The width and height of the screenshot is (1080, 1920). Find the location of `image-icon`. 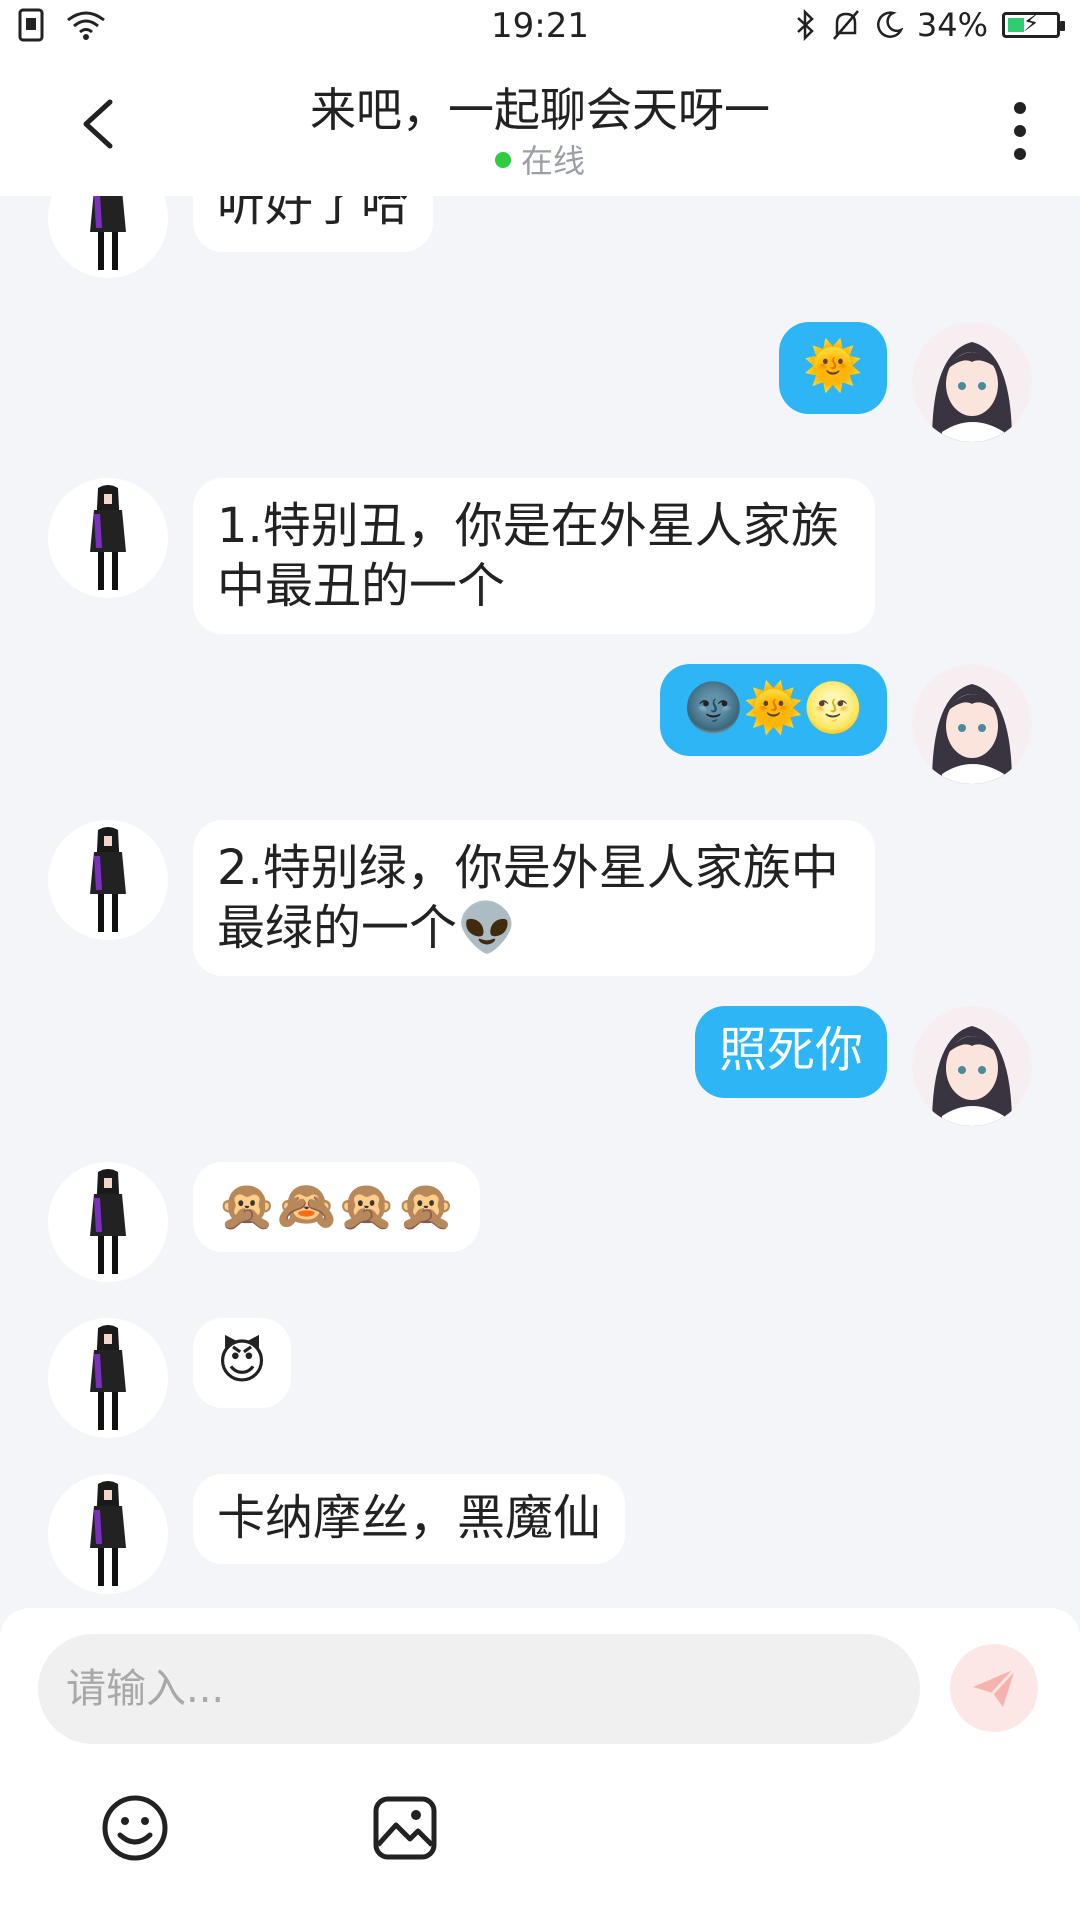

image-icon is located at coordinates (405, 1828).